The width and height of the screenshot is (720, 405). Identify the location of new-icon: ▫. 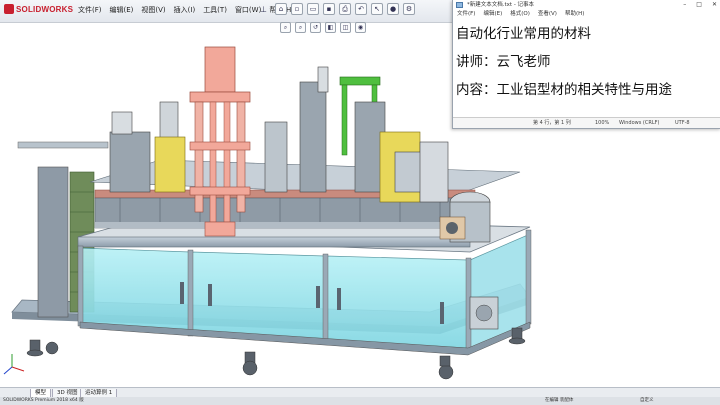
(297, 9).